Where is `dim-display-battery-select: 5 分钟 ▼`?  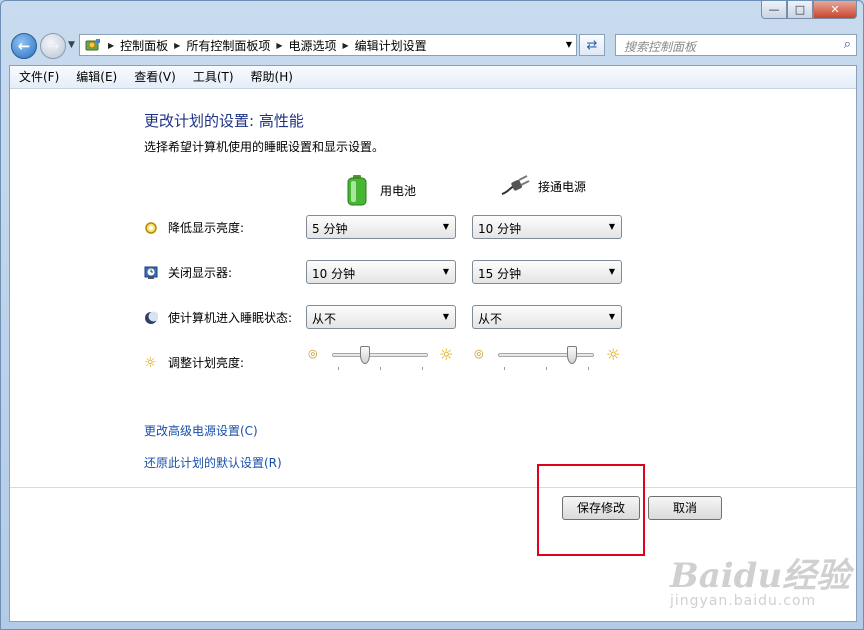
dim-display-battery-select: 5 分钟 ▼ is located at coordinates (381, 227).